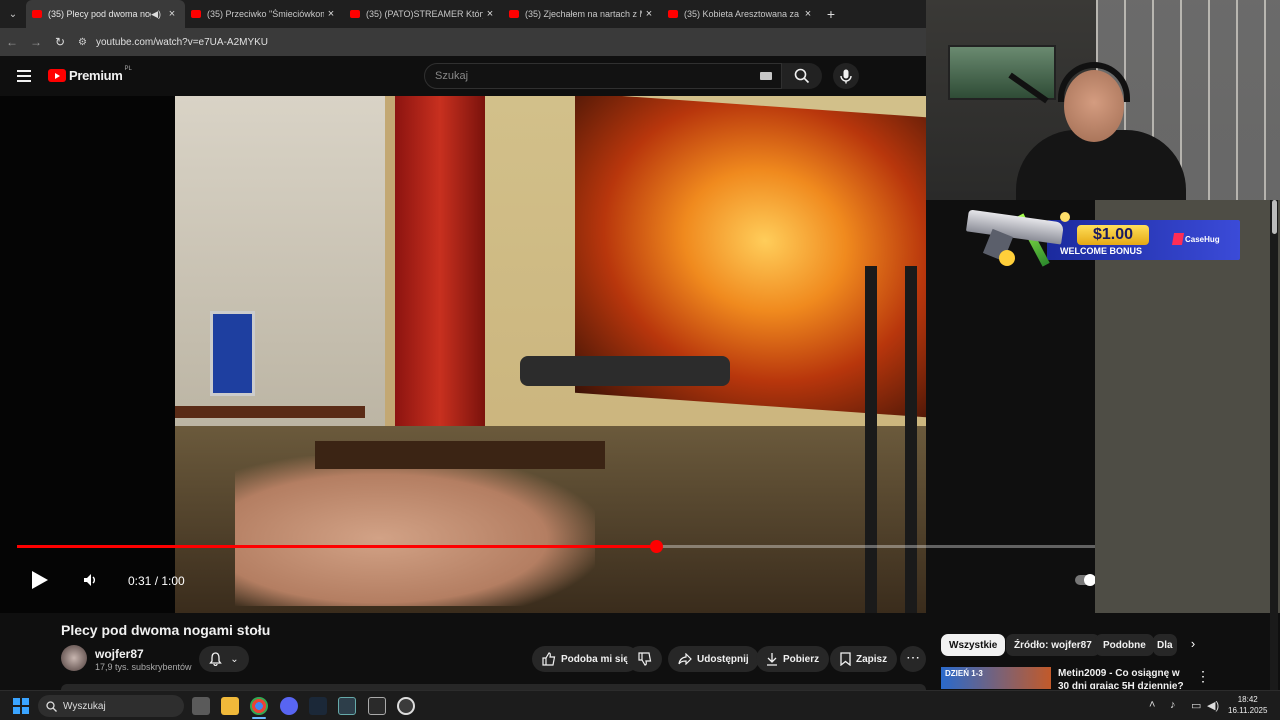 The width and height of the screenshot is (1280, 720). What do you see at coordinates (24, 76) in the screenshot?
I see `menu-icon` at bounding box center [24, 76].